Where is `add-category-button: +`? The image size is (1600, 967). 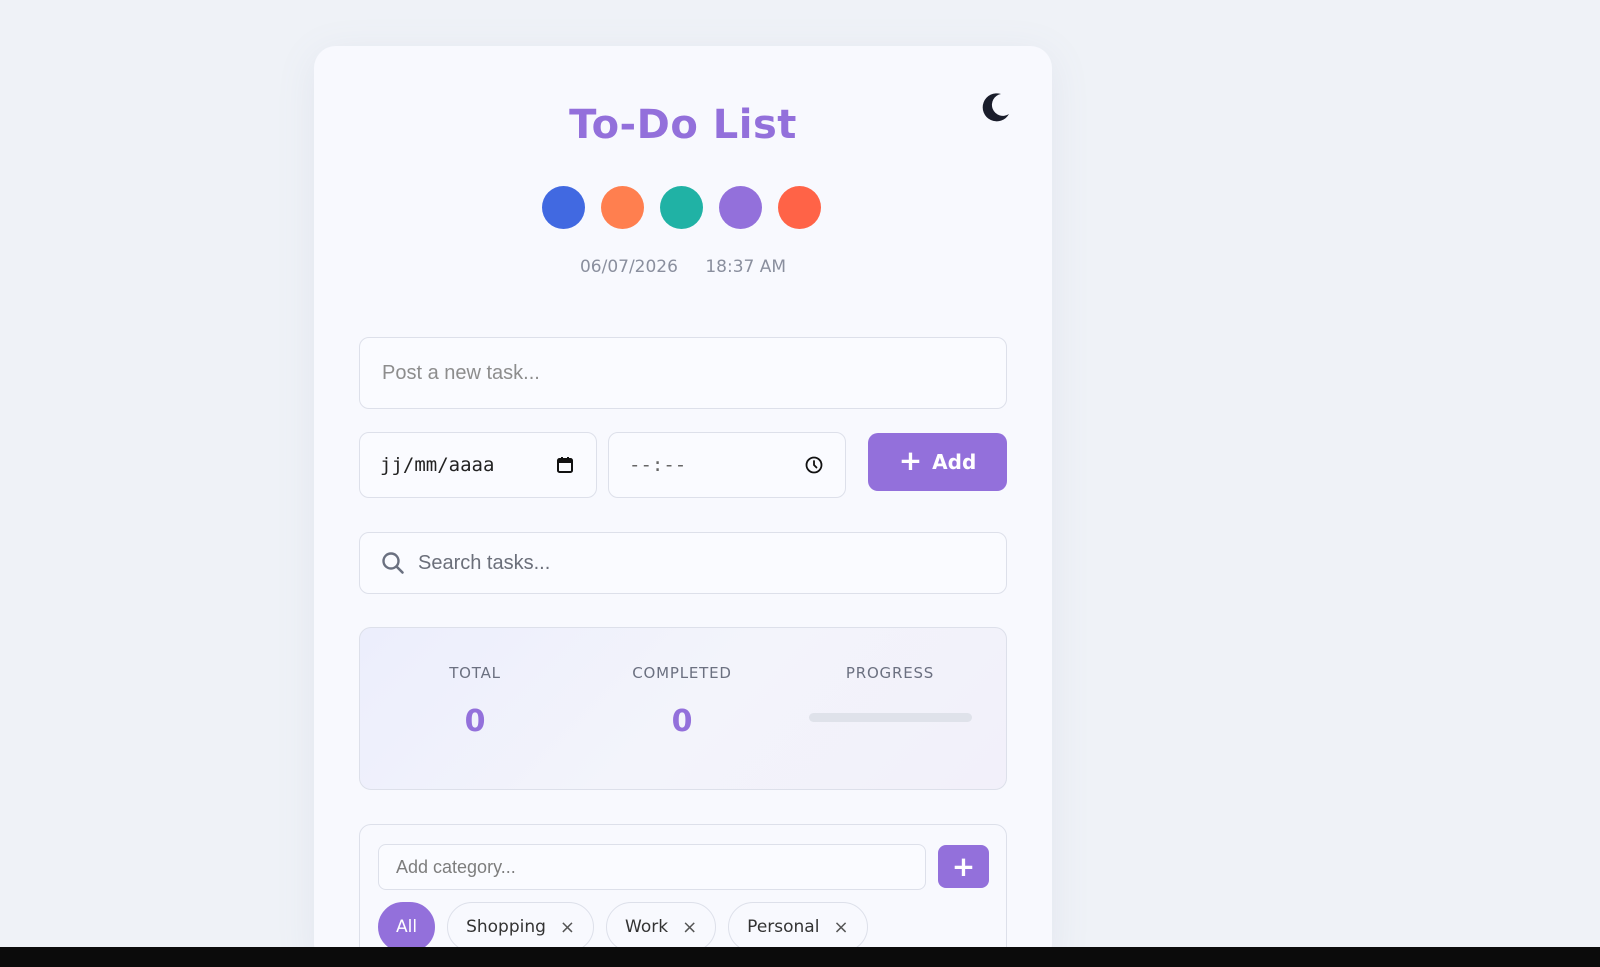 add-category-button: + is located at coordinates (963, 866).